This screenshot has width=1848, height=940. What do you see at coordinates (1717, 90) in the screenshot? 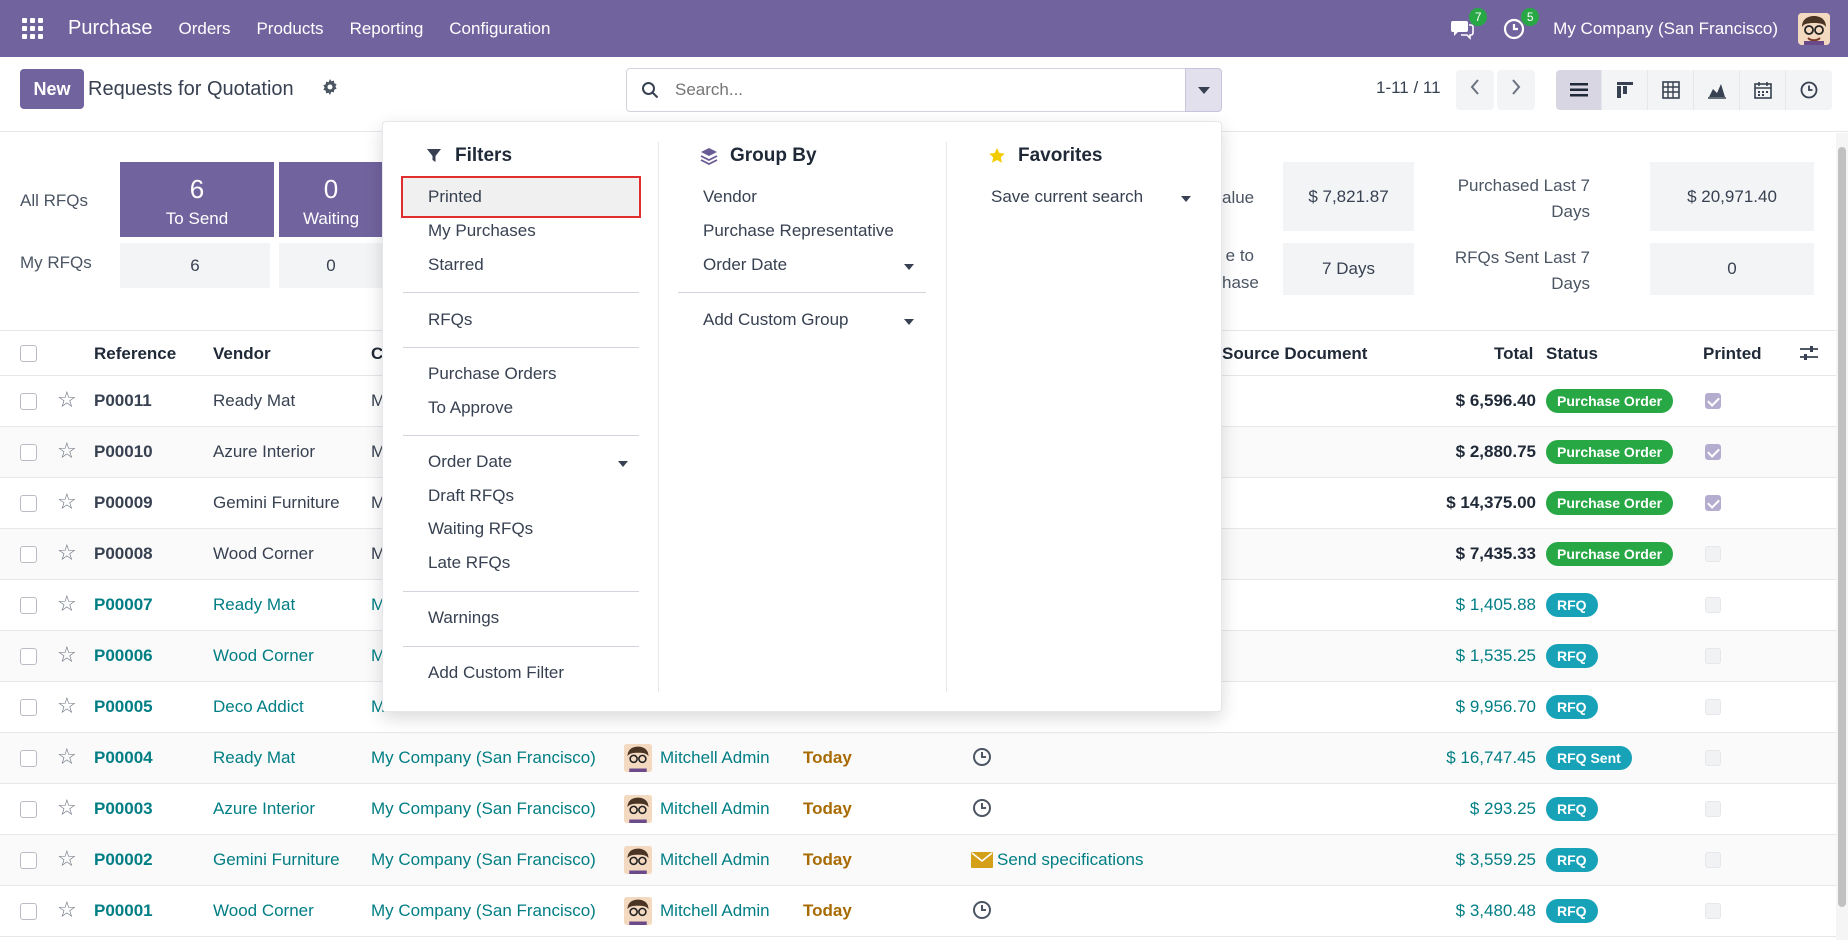
I see `graph-view-icon` at bounding box center [1717, 90].